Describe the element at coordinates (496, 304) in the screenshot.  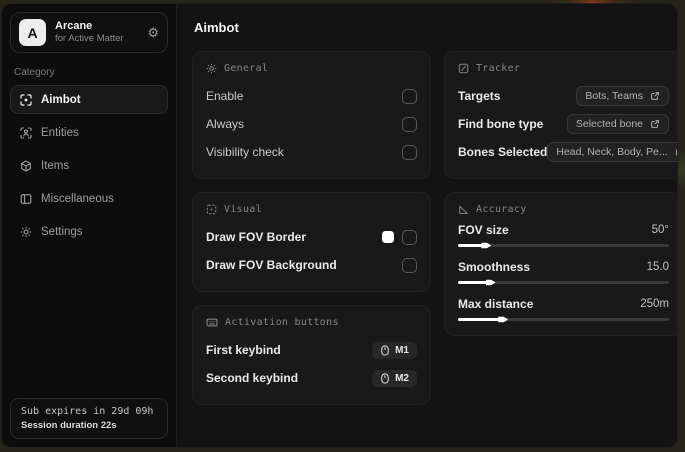
I see `max-distance-label: Max distance` at that location.